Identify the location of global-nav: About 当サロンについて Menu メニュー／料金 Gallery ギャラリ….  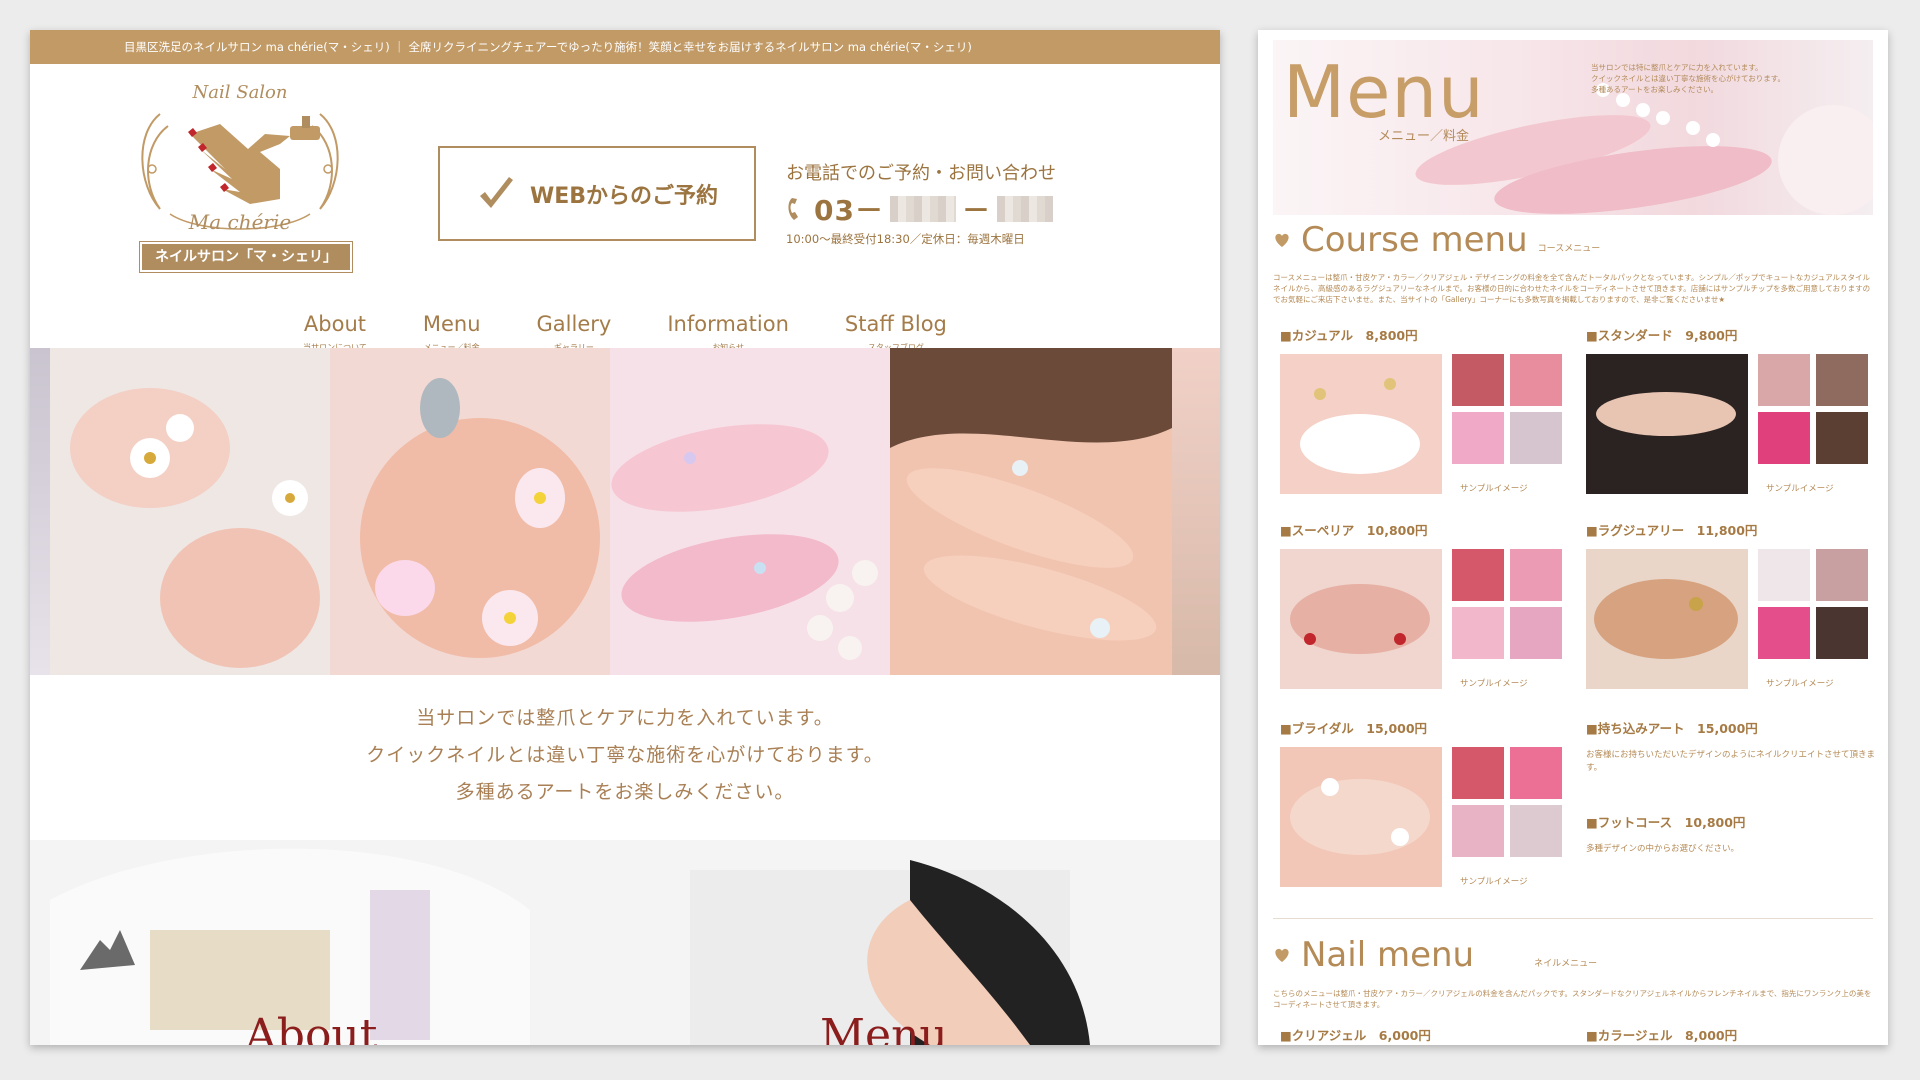
(625, 332).